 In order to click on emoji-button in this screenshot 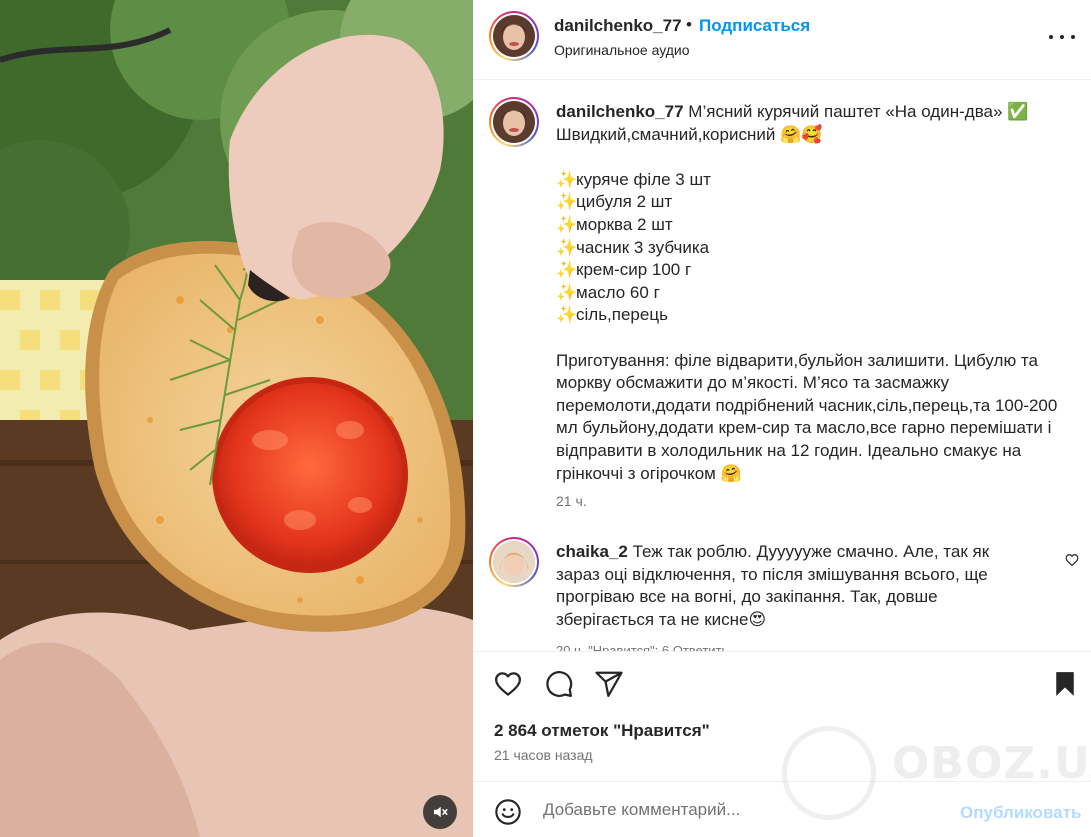, I will do `click(508, 814)`.